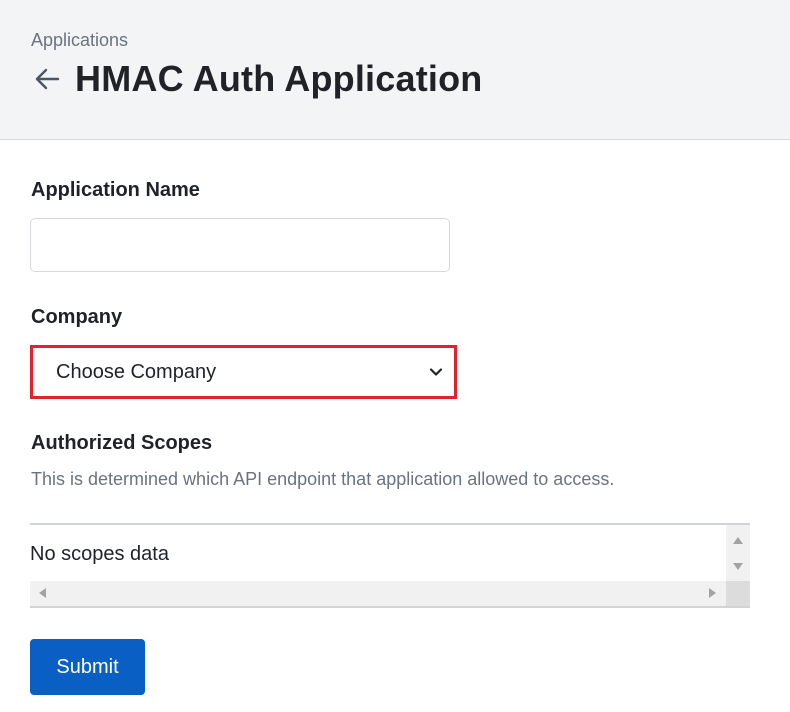 Image resolution: width=790 pixels, height=712 pixels. I want to click on application-name-label: Application Name, so click(115, 190).